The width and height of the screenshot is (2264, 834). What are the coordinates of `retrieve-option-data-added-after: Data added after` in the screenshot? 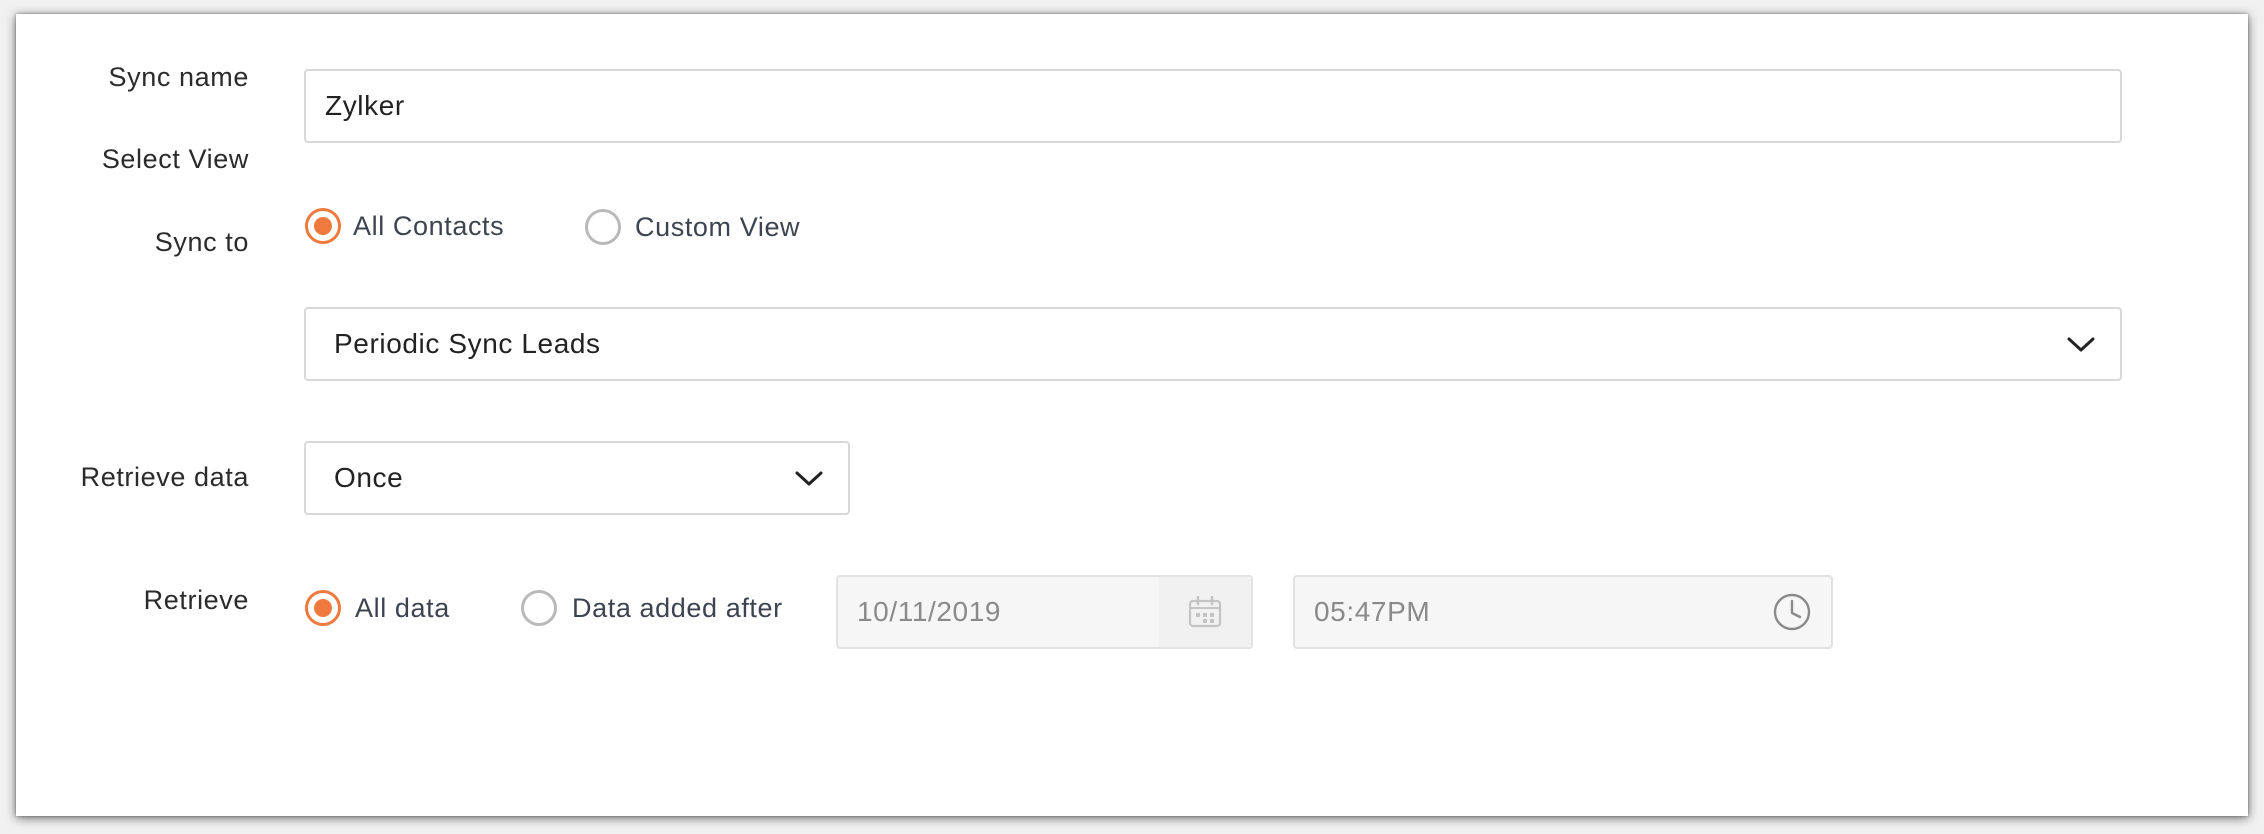 It's located at (652, 608).